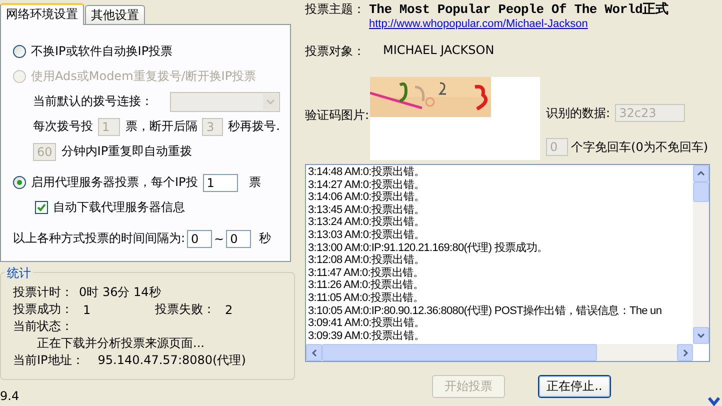 This screenshot has height=406, width=722. I want to click on checkmark-icon, so click(41, 207).